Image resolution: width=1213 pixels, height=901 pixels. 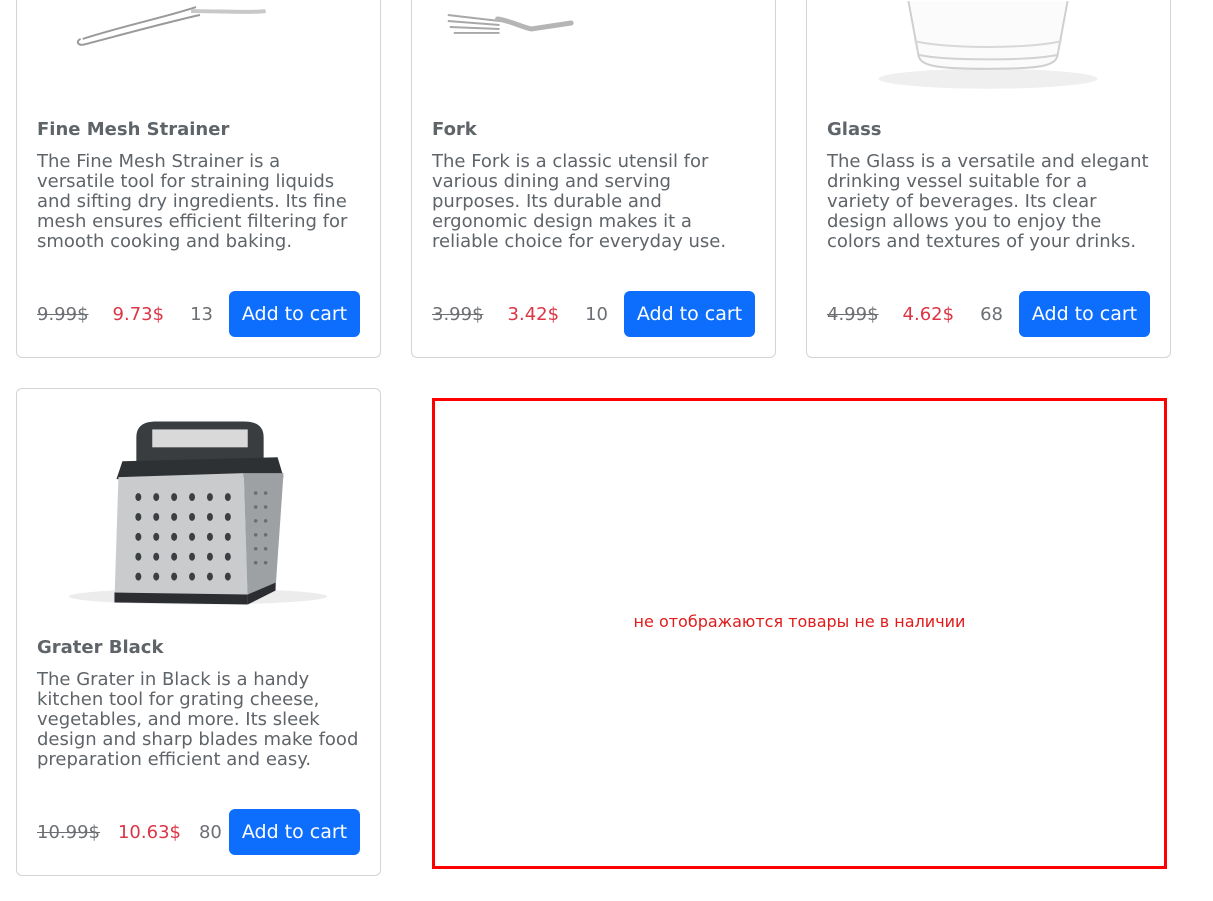 What do you see at coordinates (133, 129) in the screenshot?
I see `product-title: Fine Mesh Strainer` at bounding box center [133, 129].